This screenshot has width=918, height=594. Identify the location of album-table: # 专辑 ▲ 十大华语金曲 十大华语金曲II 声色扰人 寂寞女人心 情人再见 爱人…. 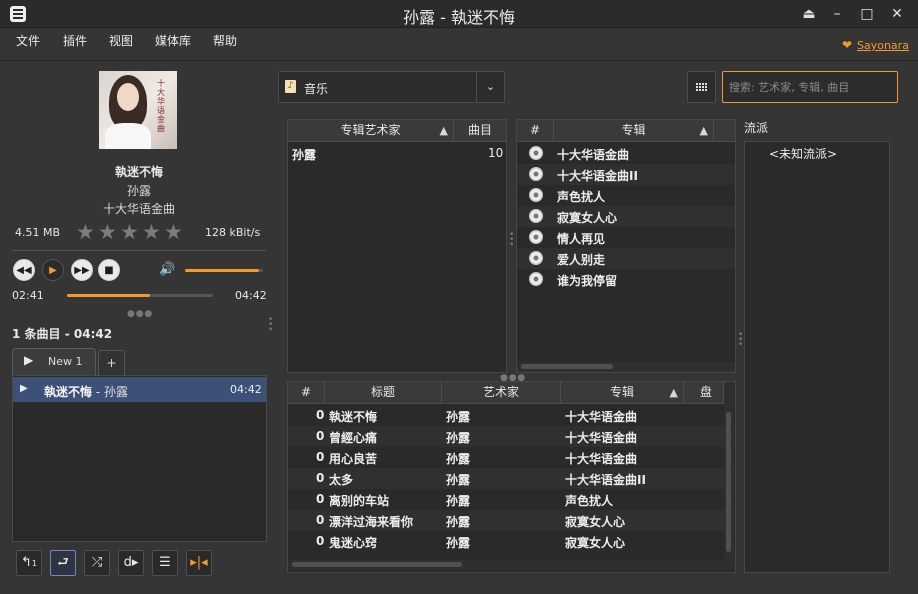
(626, 246).